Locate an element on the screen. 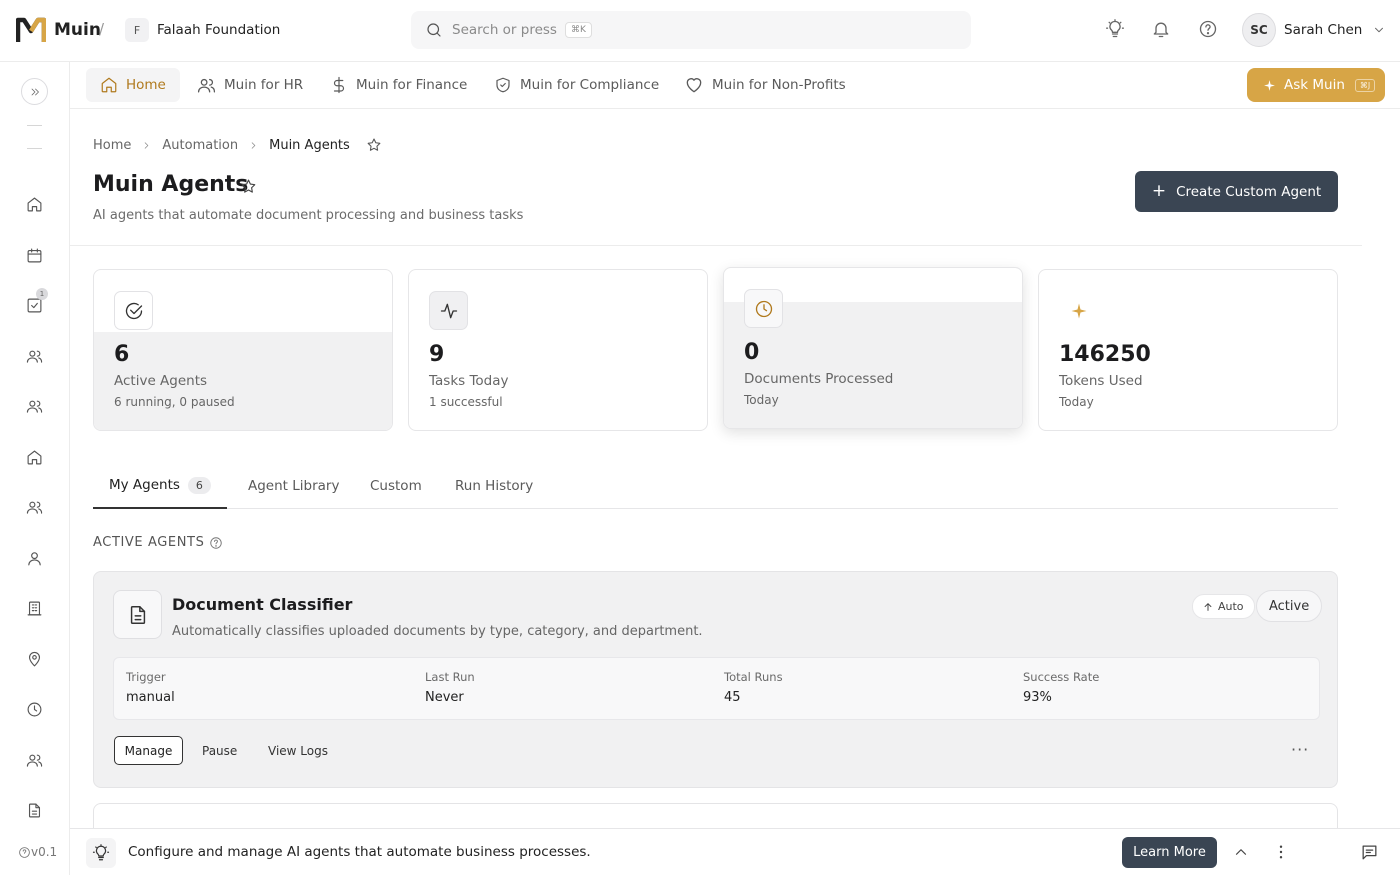  tab-agent-library: Agent Library is located at coordinates (293, 486).